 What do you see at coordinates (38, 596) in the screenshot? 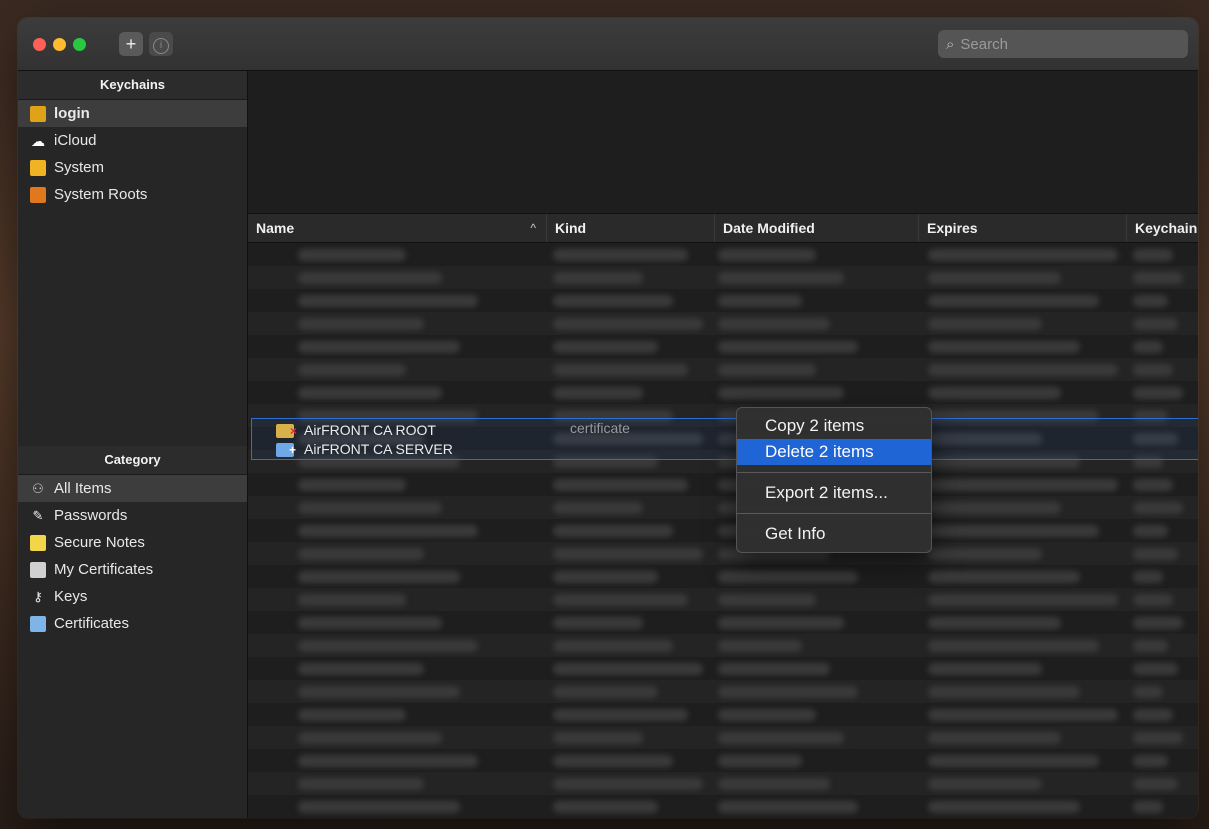
I see `key-icon: ⚷` at bounding box center [38, 596].